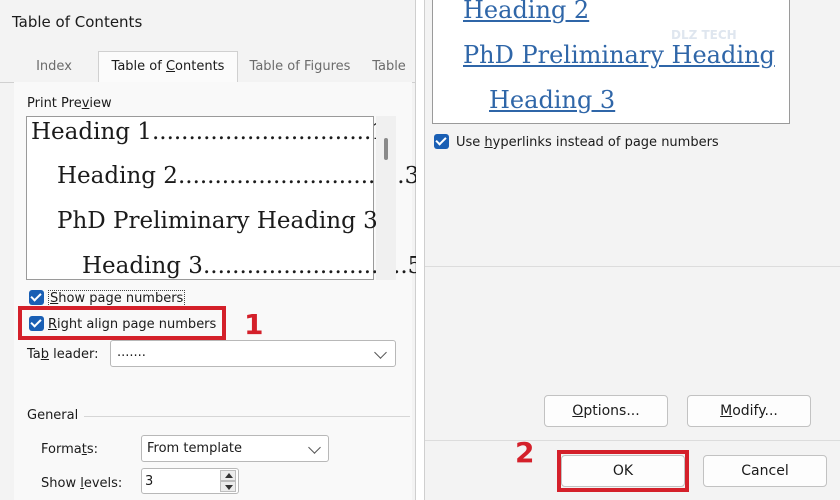 The image size is (840, 500). What do you see at coordinates (632, 440) in the screenshot?
I see `footer-divider` at bounding box center [632, 440].